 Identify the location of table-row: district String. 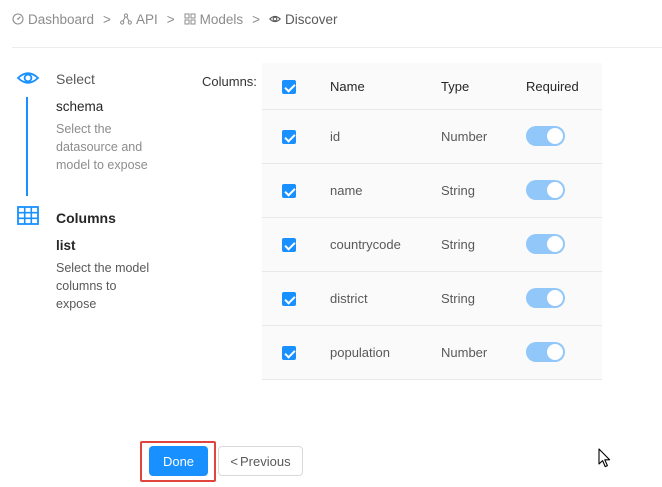
(432, 299).